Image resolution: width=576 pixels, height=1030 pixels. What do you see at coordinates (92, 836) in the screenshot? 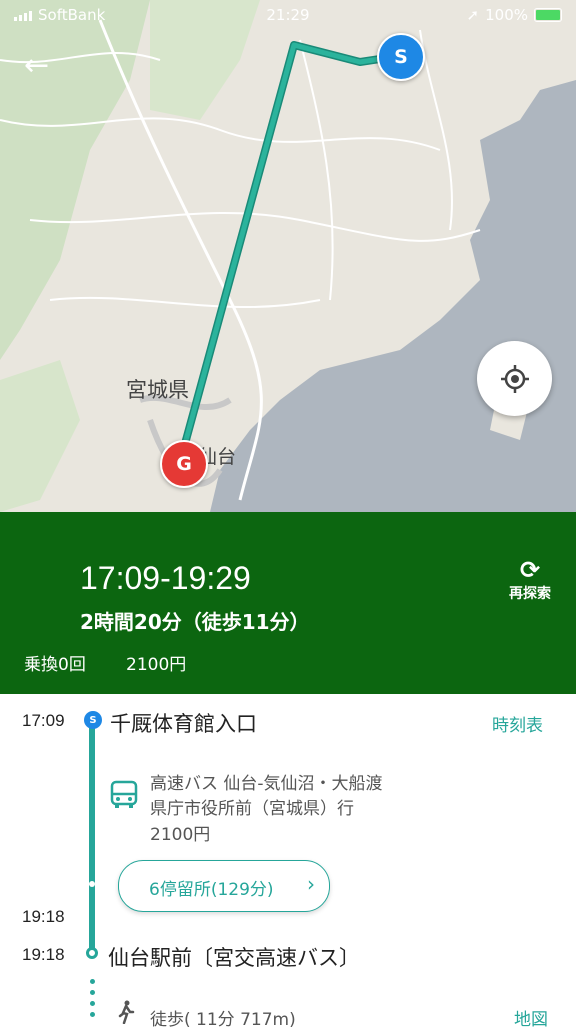
I see `route-line` at bounding box center [92, 836].